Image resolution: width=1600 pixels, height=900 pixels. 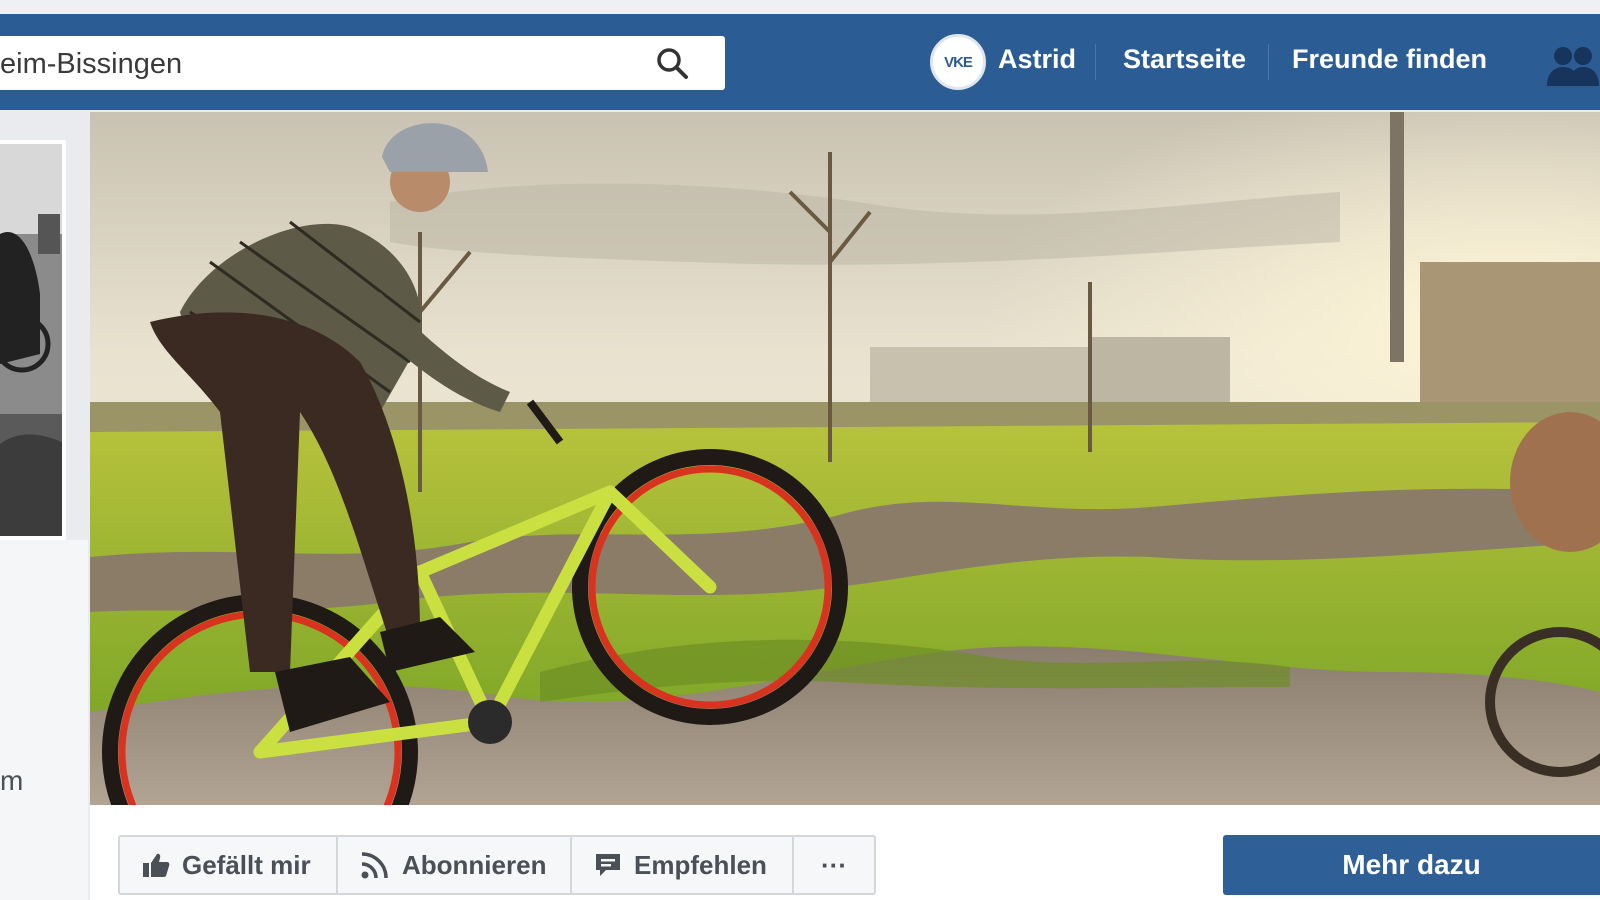 I want to click on follow-button: Abonnieren, so click(x=455, y=865).